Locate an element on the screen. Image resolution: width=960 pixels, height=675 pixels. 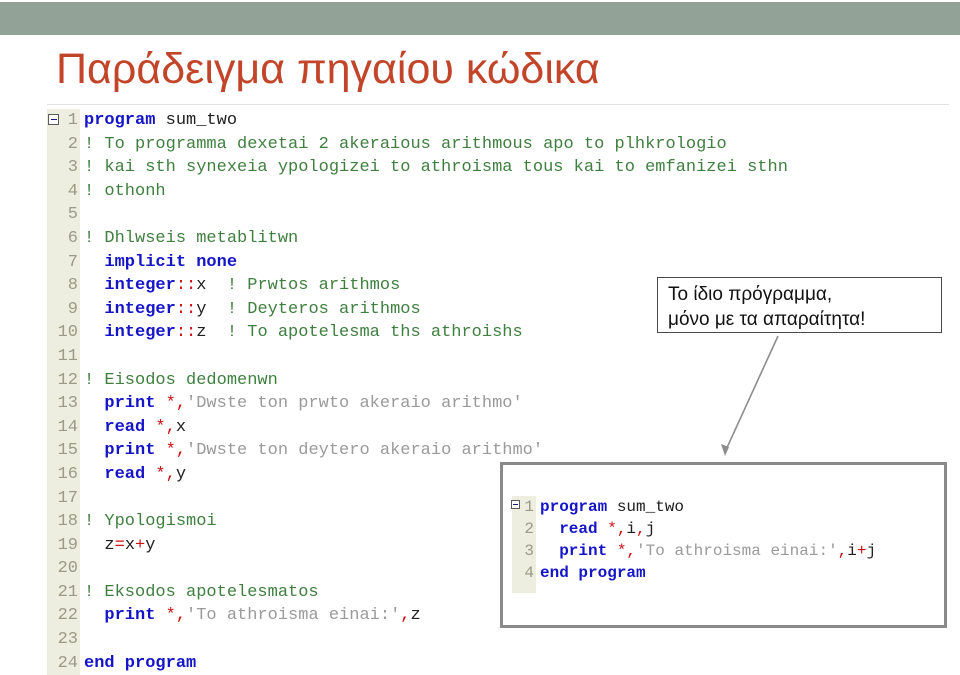
code-token-cmt: ! Eisodos dedomenwn is located at coordinates (181, 380).